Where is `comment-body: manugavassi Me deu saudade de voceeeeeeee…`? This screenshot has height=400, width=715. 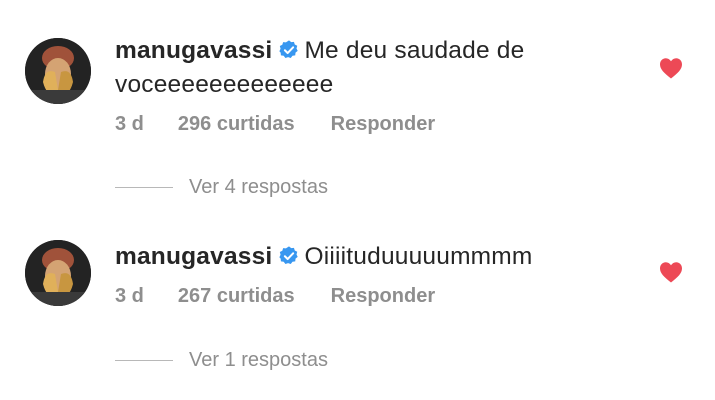
comment-body: manugavassi Me deu saudade de voceeeeeeee… is located at coordinates (365, 68).